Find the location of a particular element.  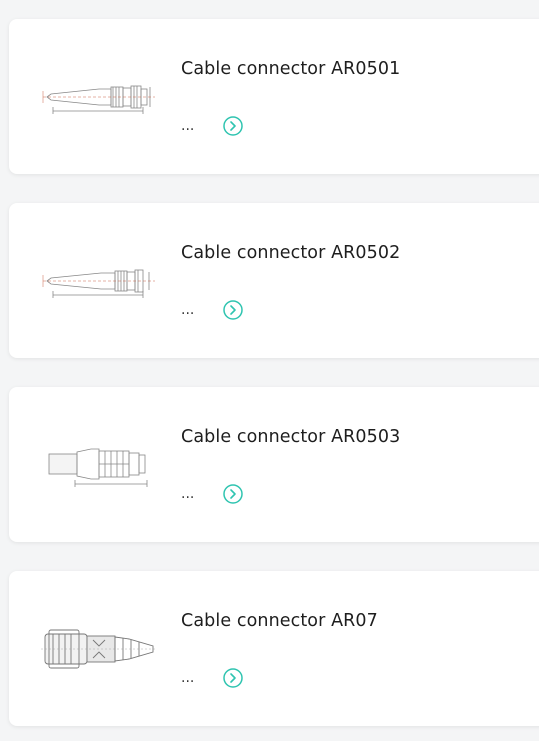

product-title: Cable connector AR0501 is located at coordinates (290, 69).